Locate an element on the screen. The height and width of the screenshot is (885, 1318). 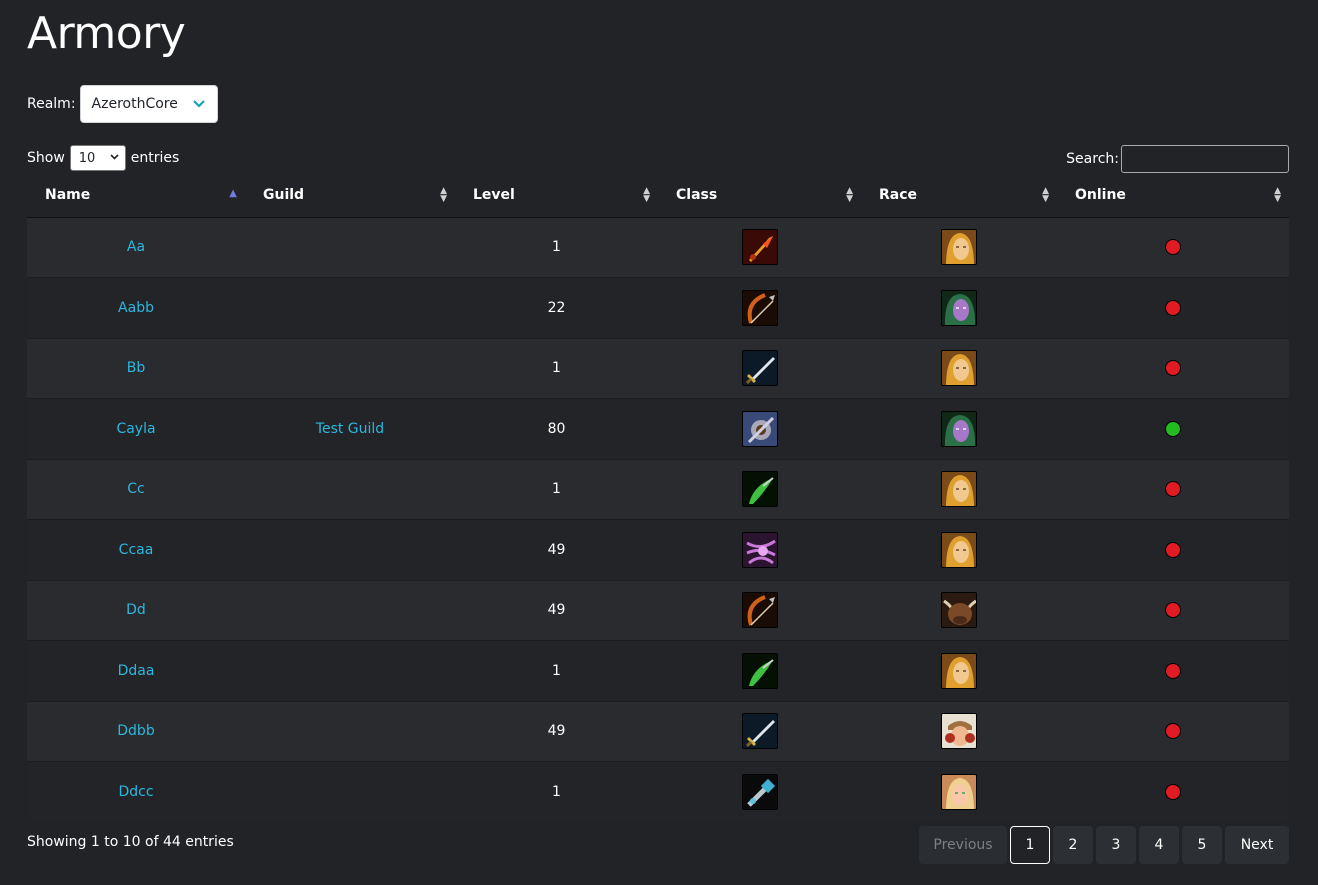
character-name-link: Ccaa is located at coordinates (136, 550).